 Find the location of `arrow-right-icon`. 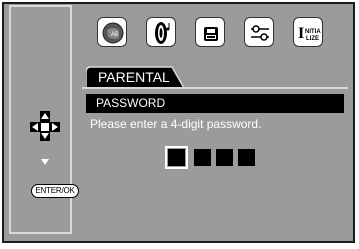

arrow-right-icon is located at coordinates (55, 127).